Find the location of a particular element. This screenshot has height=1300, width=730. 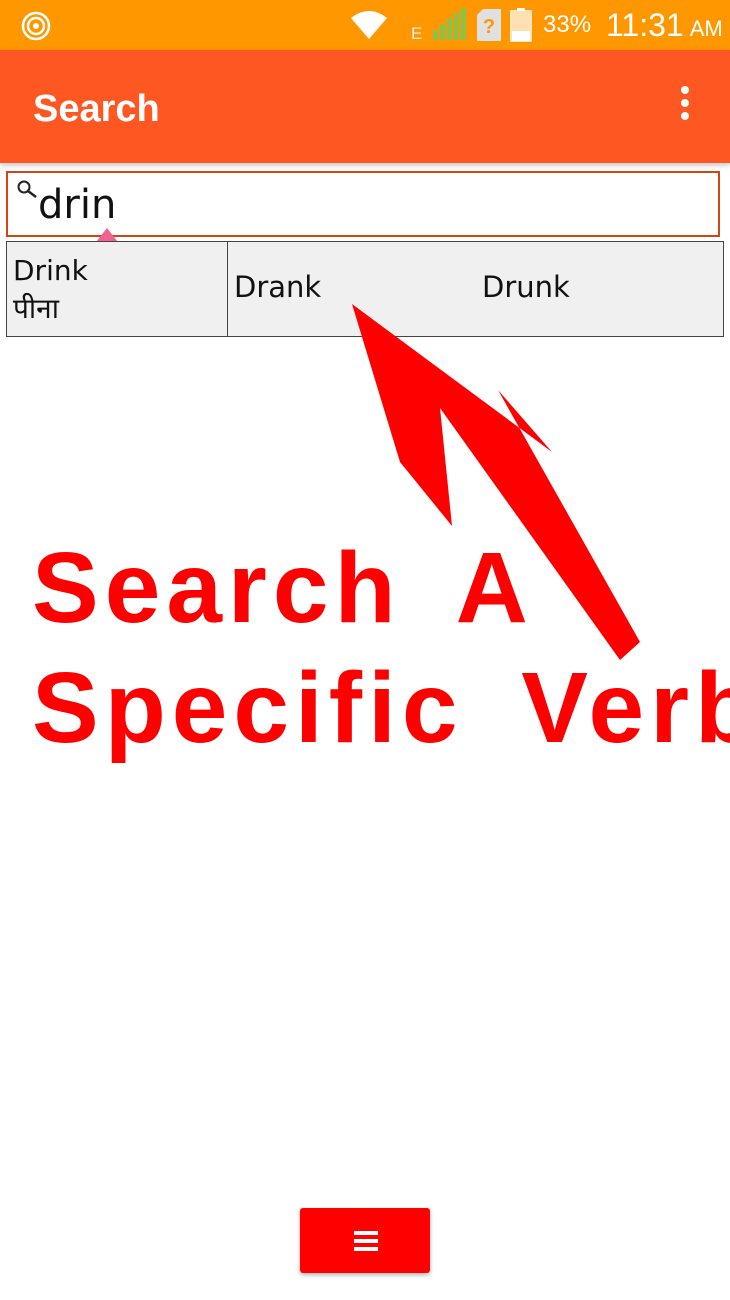

app-notification-icon is located at coordinates (36, 26).